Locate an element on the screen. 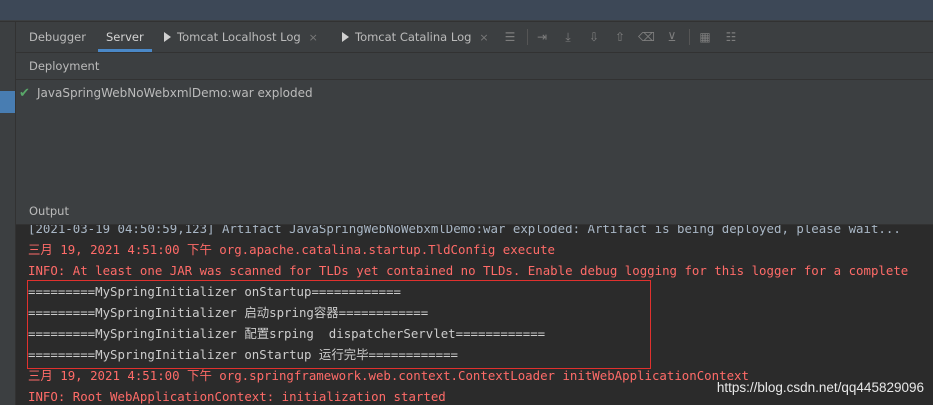 Image resolution: width=933 pixels, height=405 pixels. deployment-header: Deployment is located at coordinates (474, 66).